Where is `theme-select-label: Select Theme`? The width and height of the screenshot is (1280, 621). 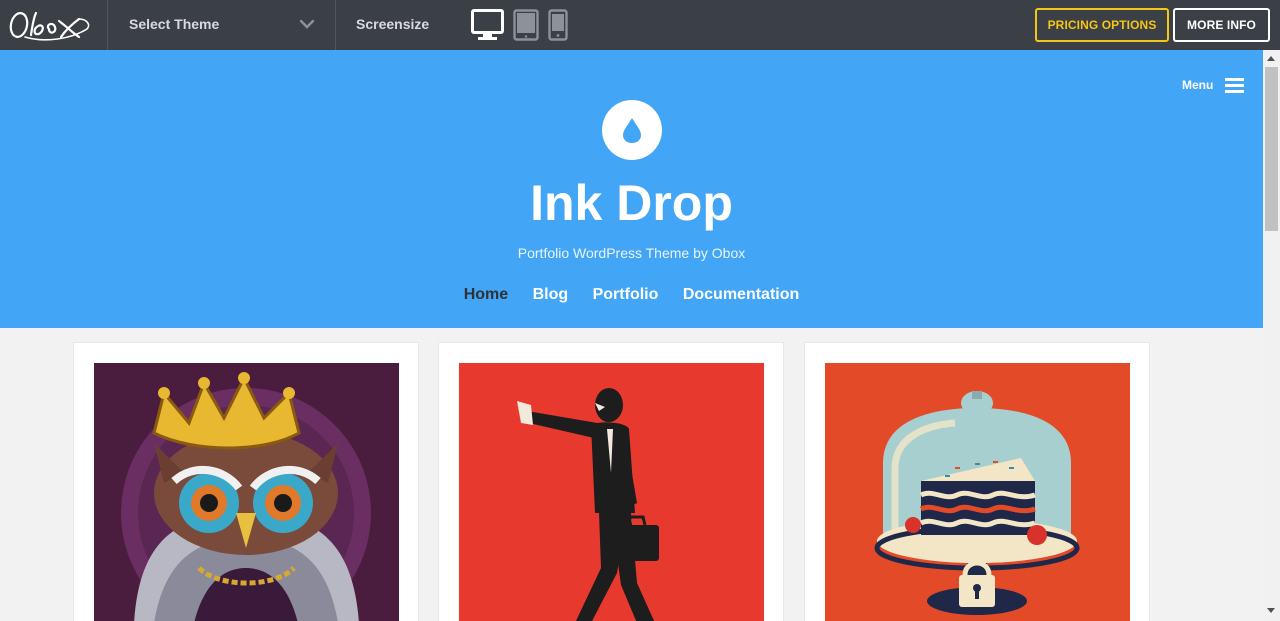 theme-select-label: Select Theme is located at coordinates (174, 24).